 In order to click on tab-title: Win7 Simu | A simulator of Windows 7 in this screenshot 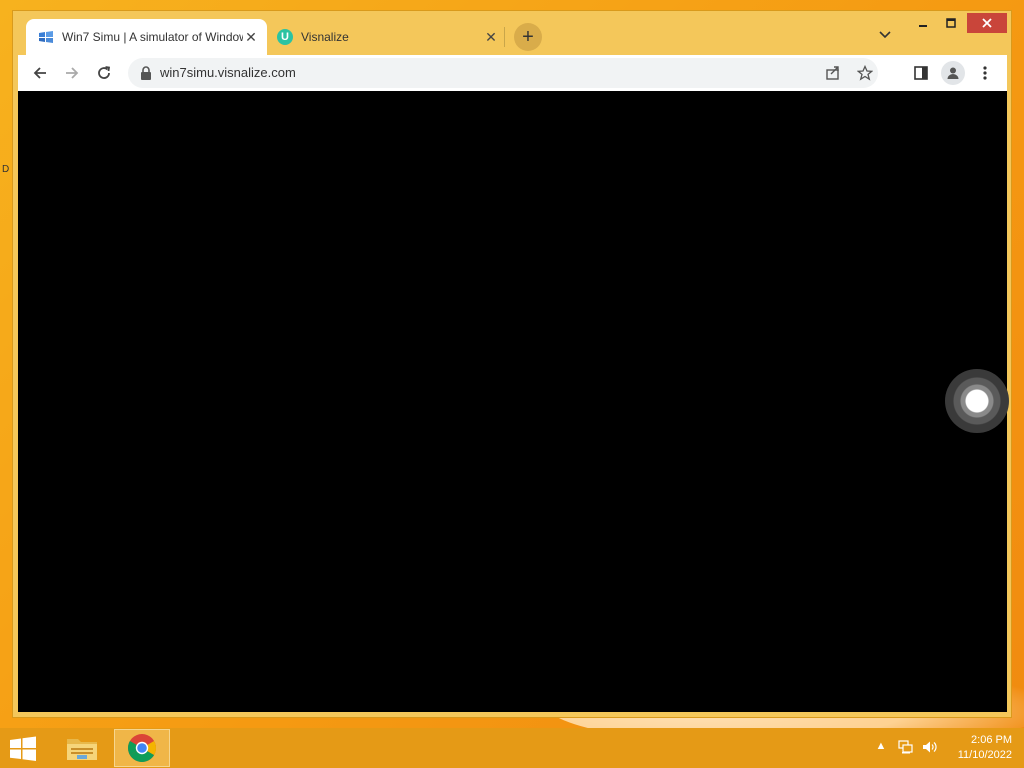, I will do `click(152, 37)`.